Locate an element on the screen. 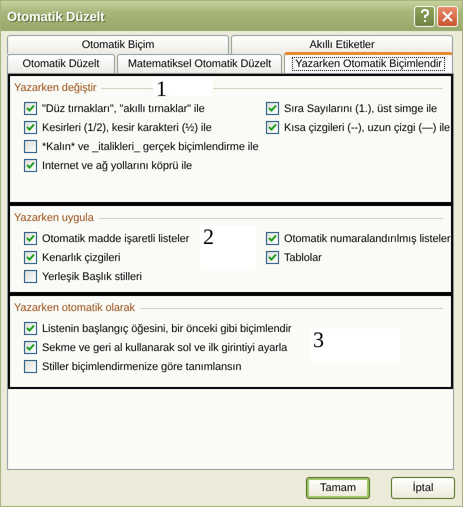  checkbox-label: Stiller biçimlendirmenize göre tanımlansın is located at coordinates (142, 366).